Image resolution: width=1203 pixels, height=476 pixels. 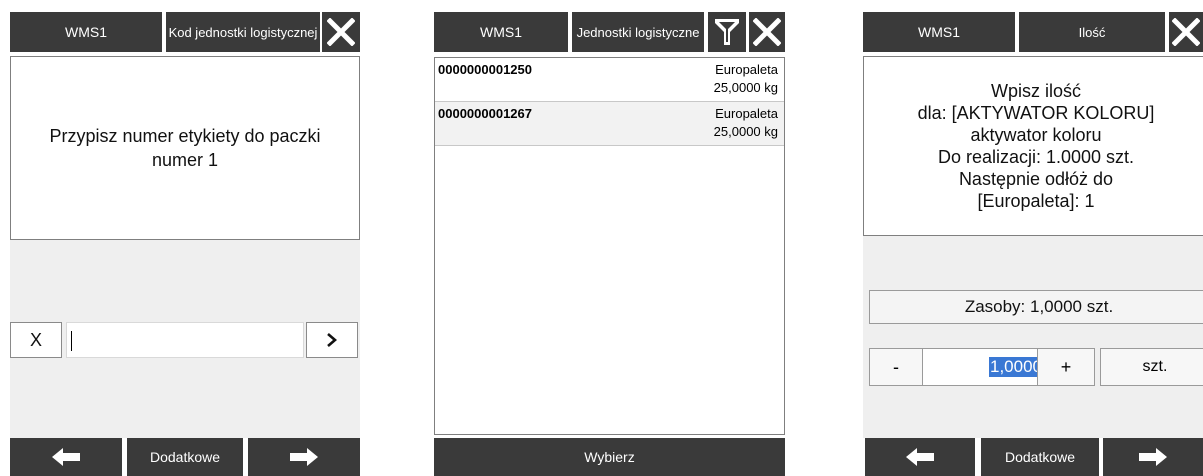 I want to click on screen-title: Kod jednostki logistycznej, so click(x=243, y=32).